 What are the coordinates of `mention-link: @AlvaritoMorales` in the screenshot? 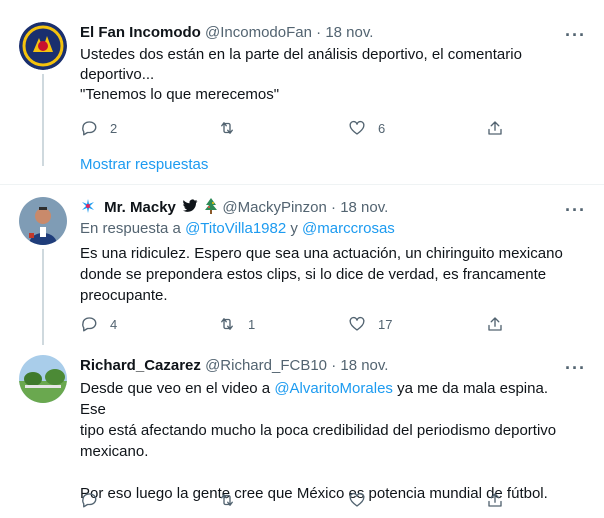 It's located at (333, 388).